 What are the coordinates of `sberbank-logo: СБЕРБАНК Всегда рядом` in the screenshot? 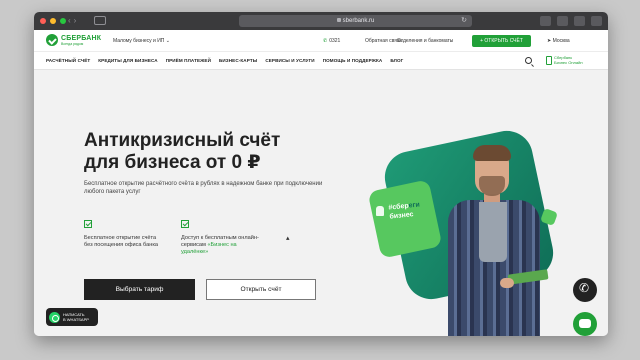 It's located at (73, 40).